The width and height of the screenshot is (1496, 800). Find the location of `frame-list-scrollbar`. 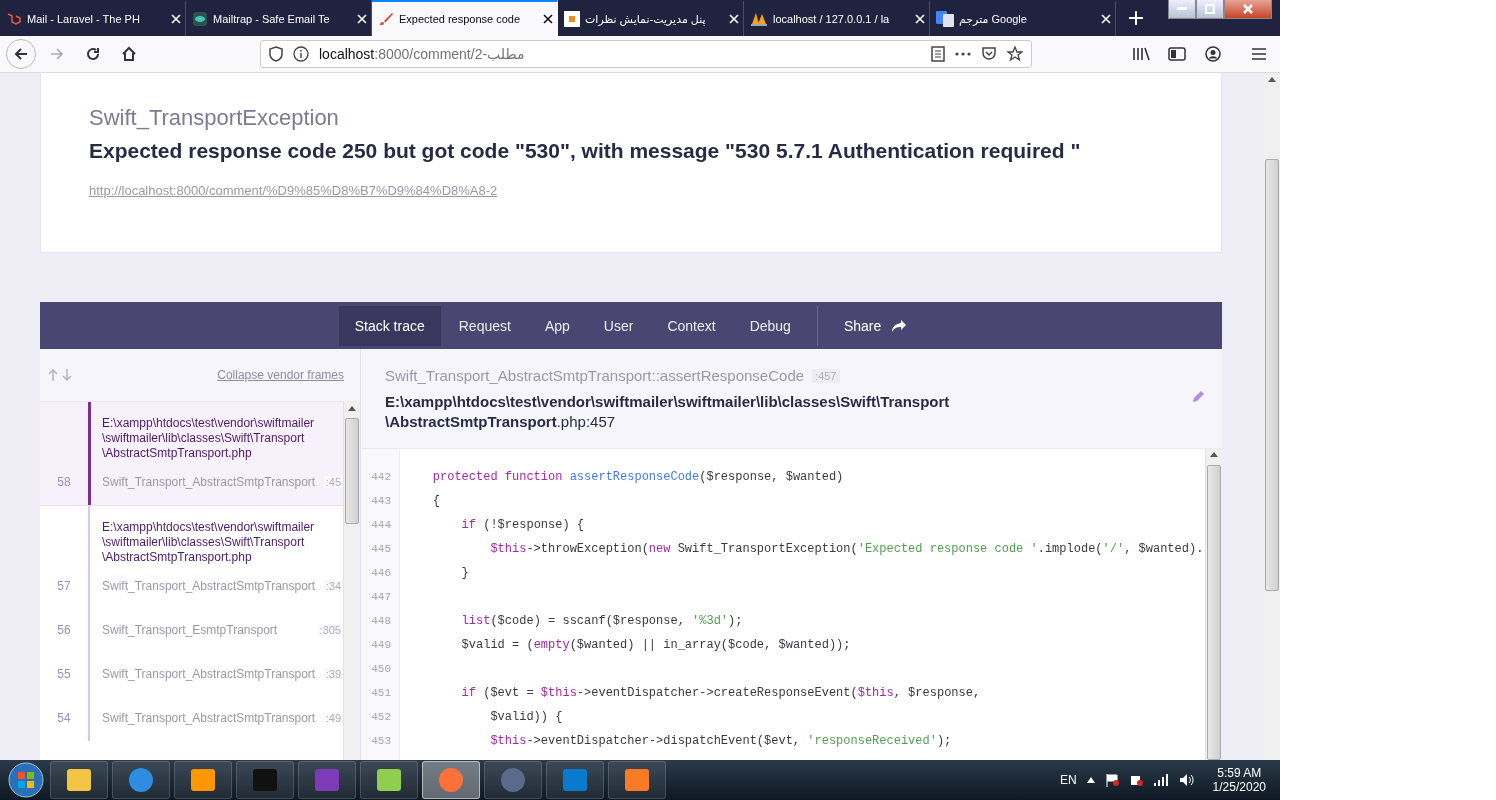

frame-list-scrollbar is located at coordinates (351, 581).